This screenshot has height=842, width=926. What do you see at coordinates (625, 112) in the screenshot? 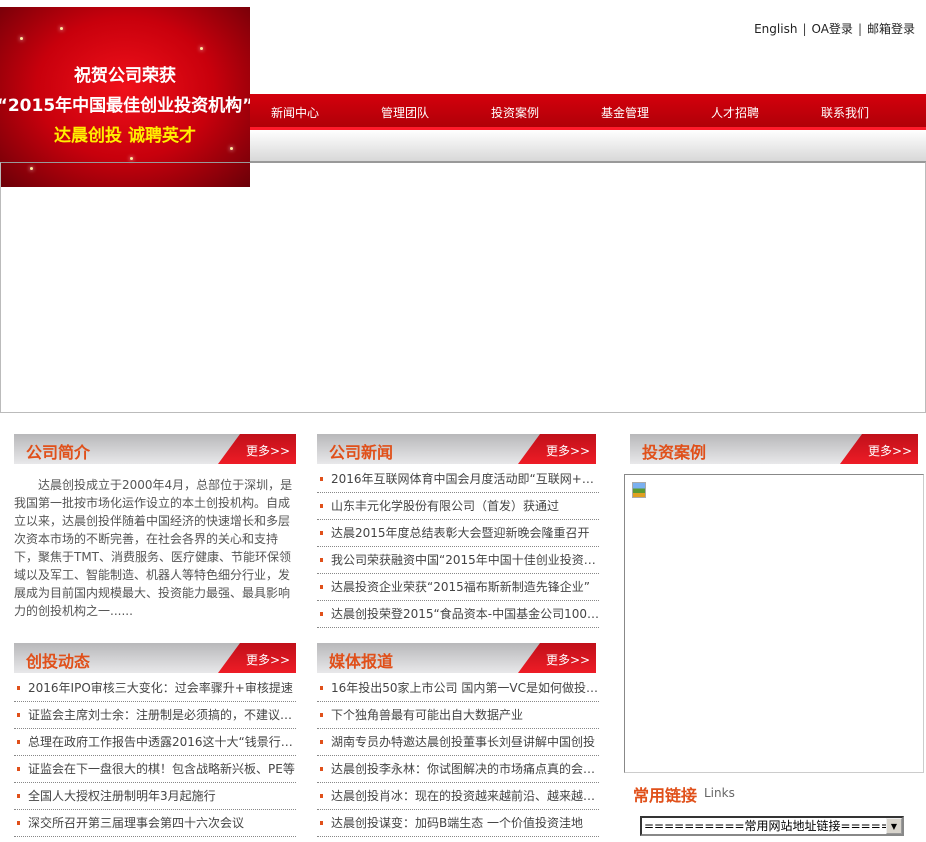
I see `nav-funds: 基金管理` at bounding box center [625, 112].